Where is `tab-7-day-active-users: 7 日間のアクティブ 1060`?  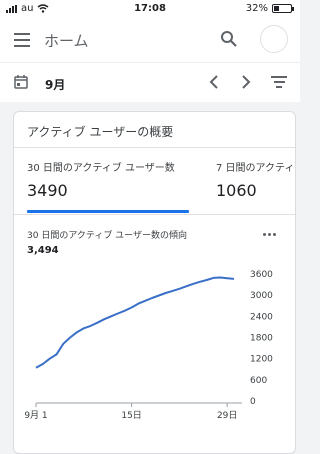
tab-7-day-active-users: 7 日間のアクティブ 1060 is located at coordinates (256, 179).